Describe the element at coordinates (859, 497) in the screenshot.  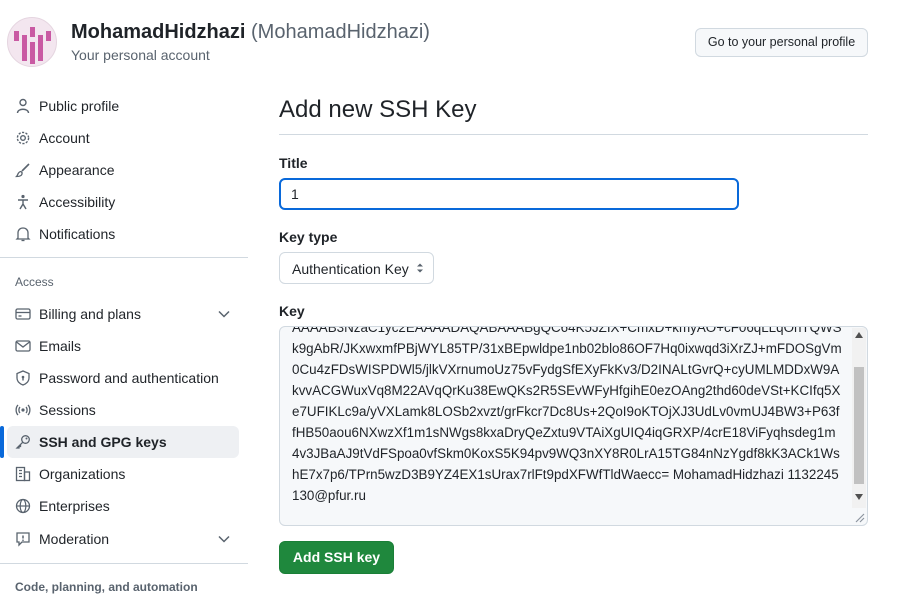
I see `scroll-down-arrow-icon` at that location.